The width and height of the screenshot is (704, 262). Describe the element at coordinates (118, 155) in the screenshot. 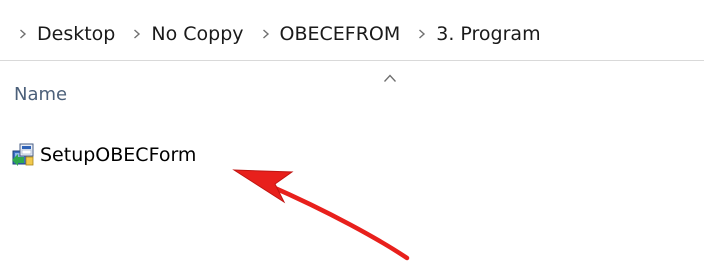

I see `file-name: SetupOBECForm` at that location.